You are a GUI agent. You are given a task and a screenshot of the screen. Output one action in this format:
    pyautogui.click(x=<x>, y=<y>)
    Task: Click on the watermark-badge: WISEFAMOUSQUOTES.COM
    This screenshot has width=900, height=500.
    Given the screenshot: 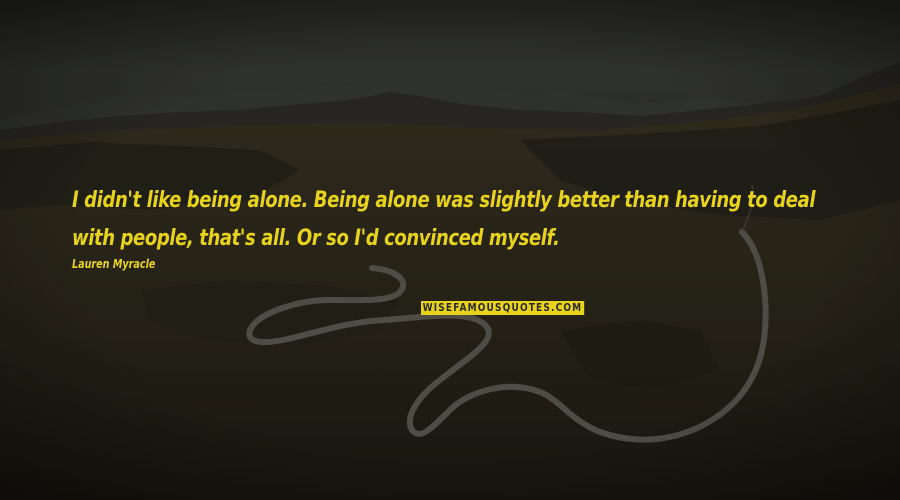 What is the action you would take?
    pyautogui.click(x=502, y=308)
    